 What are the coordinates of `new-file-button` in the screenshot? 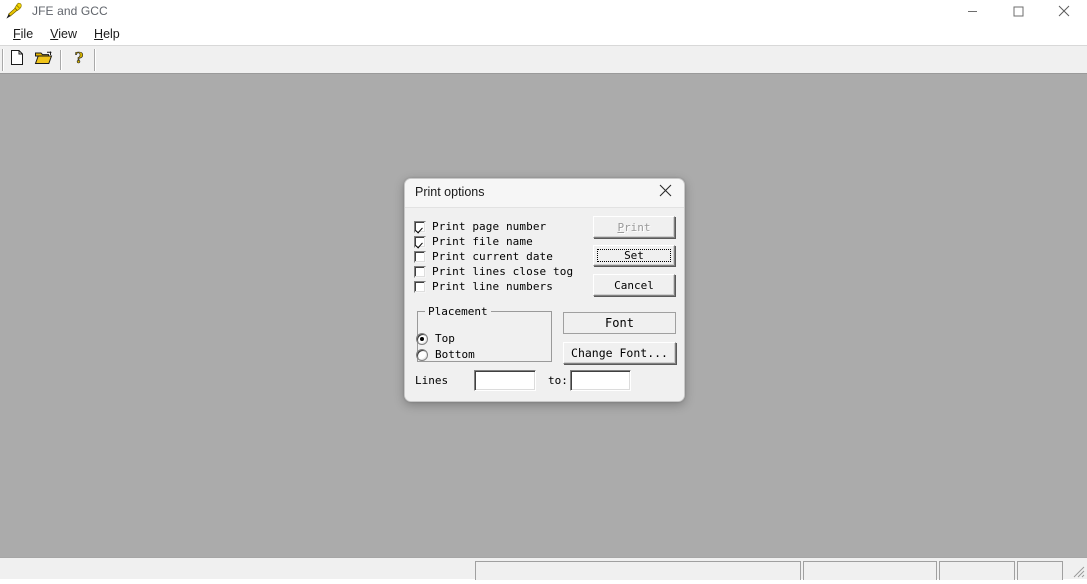 It's located at (17, 59).